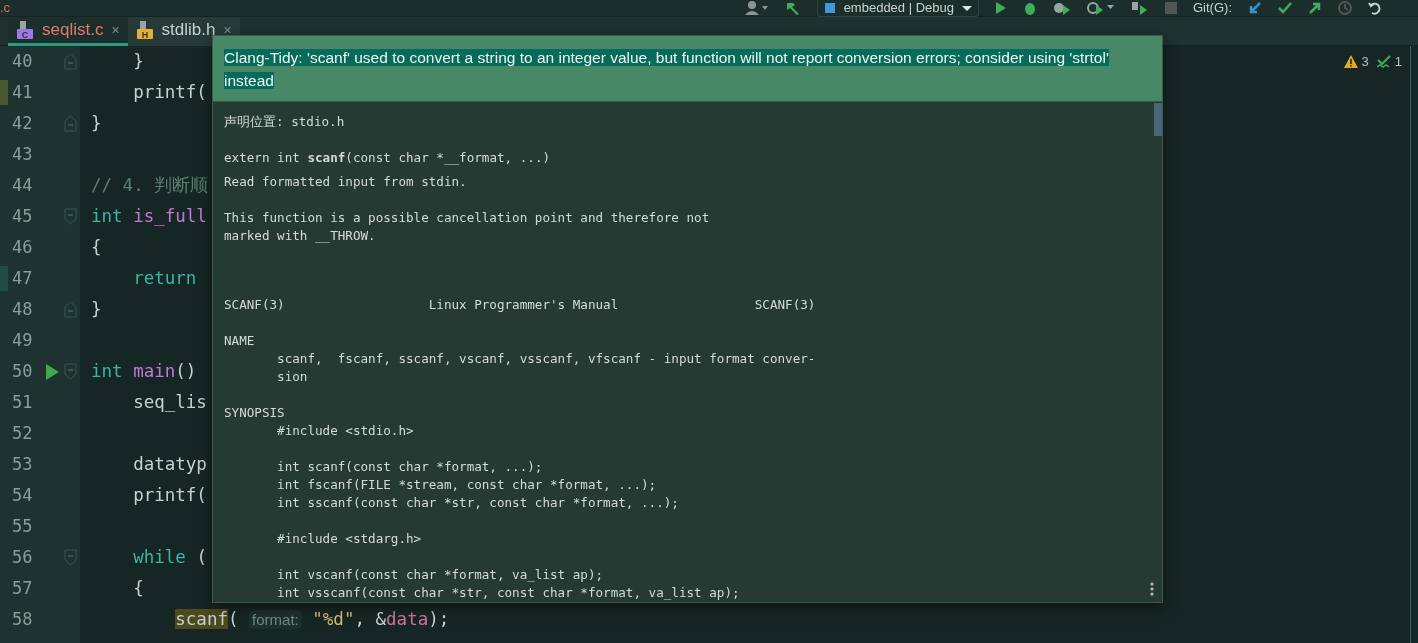 The width and height of the screenshot is (1418, 643). What do you see at coordinates (897, 8) in the screenshot?
I see `run-config-dropdown: embedded | Debug` at bounding box center [897, 8].